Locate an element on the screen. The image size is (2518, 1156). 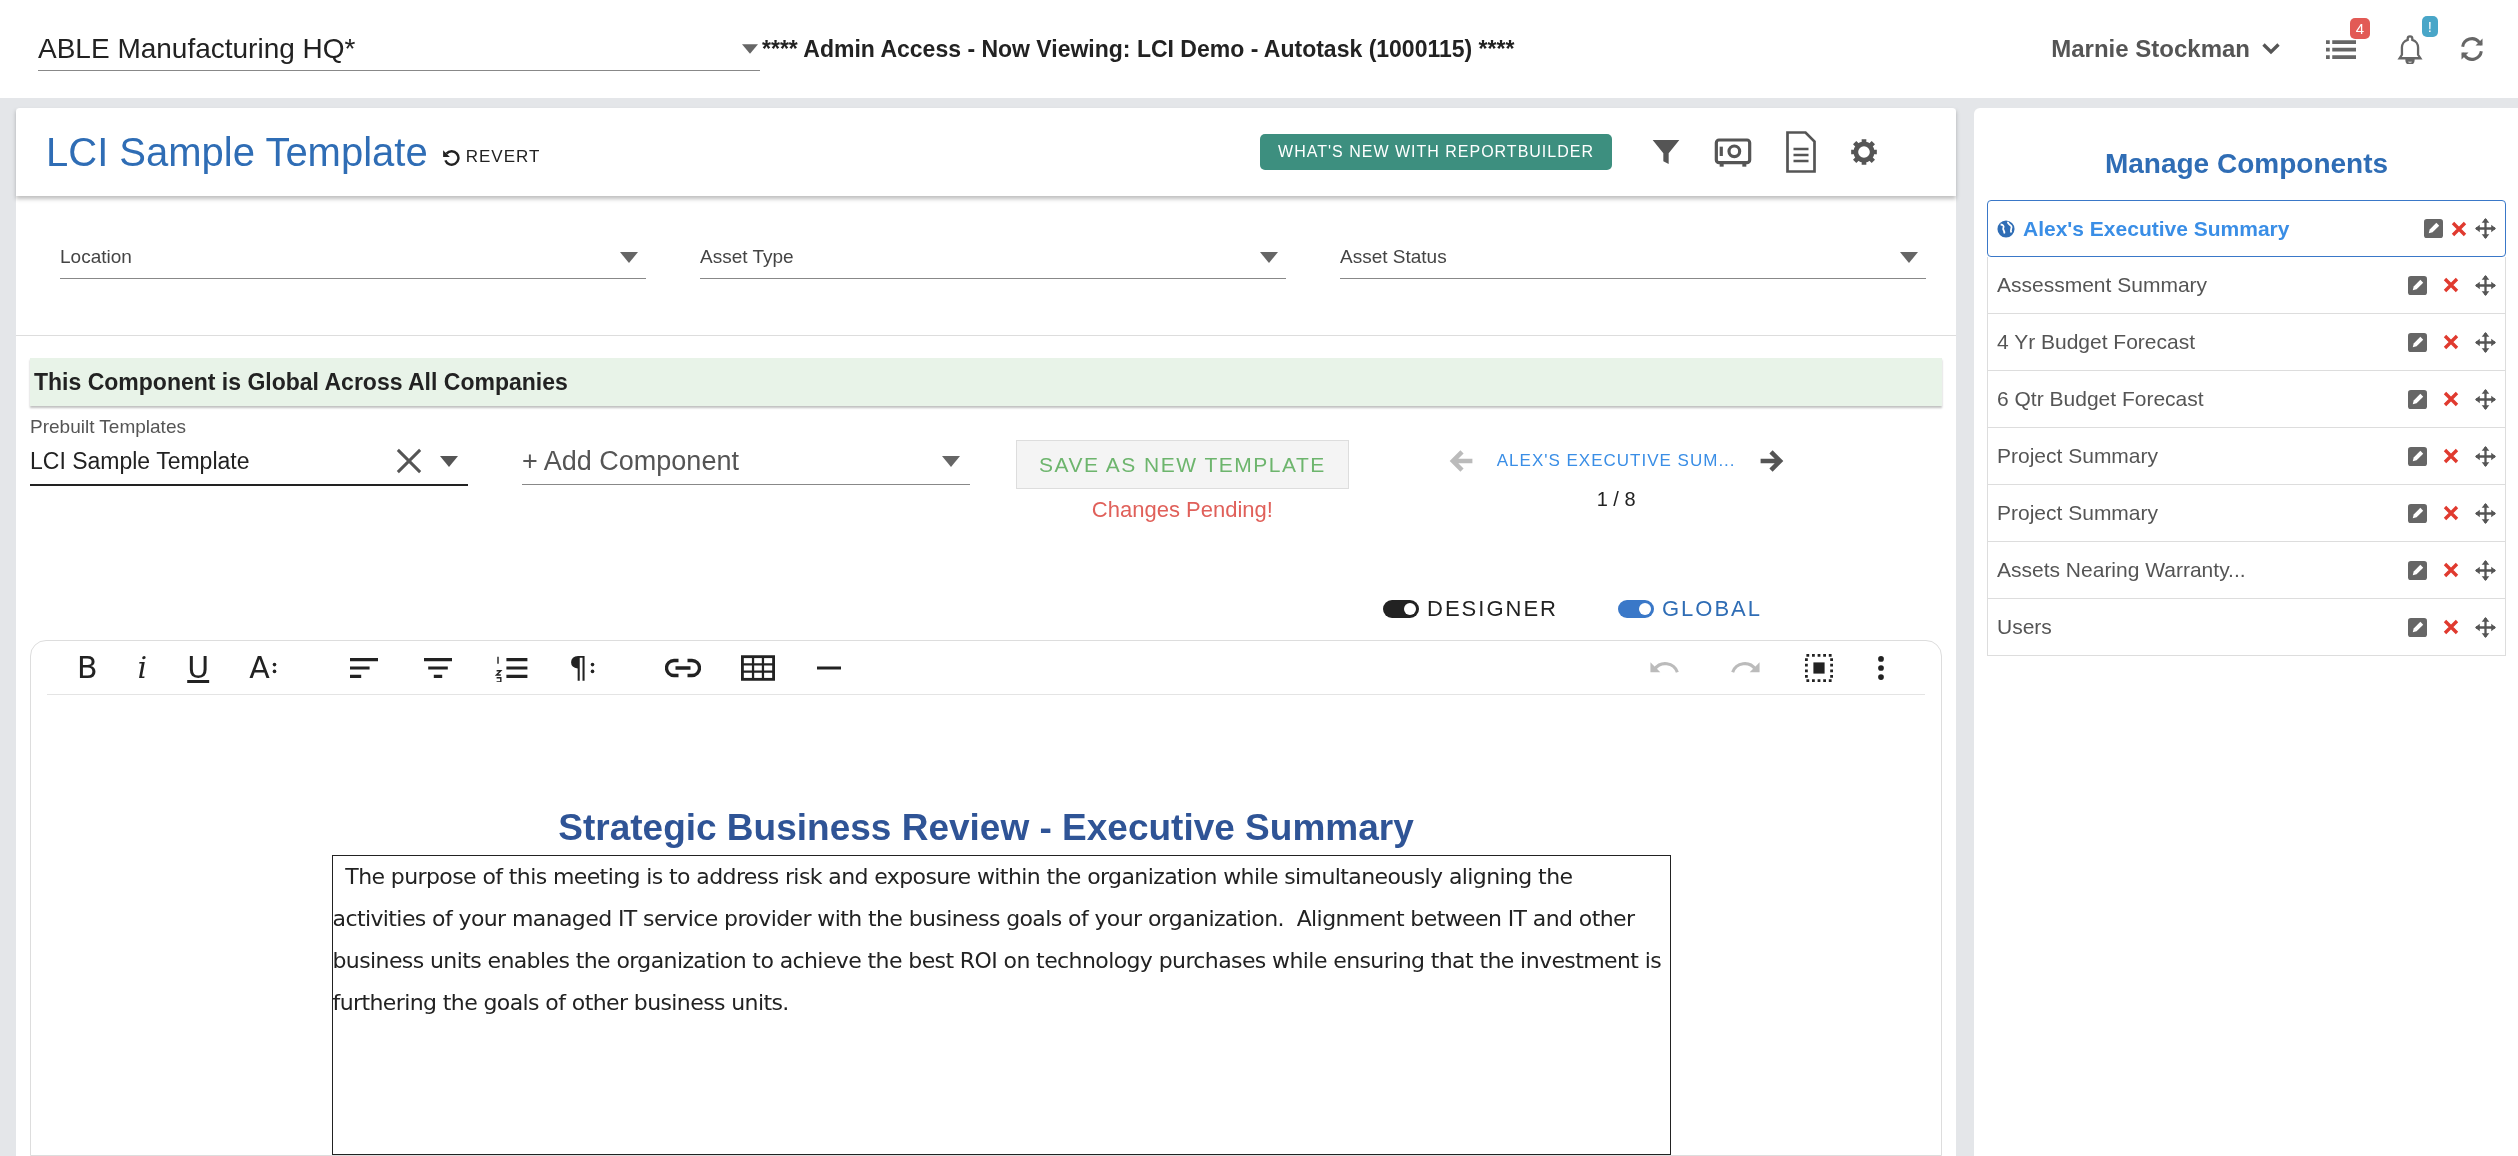
mode-toggle: GLOBAL is located at coordinates (1689, 609).